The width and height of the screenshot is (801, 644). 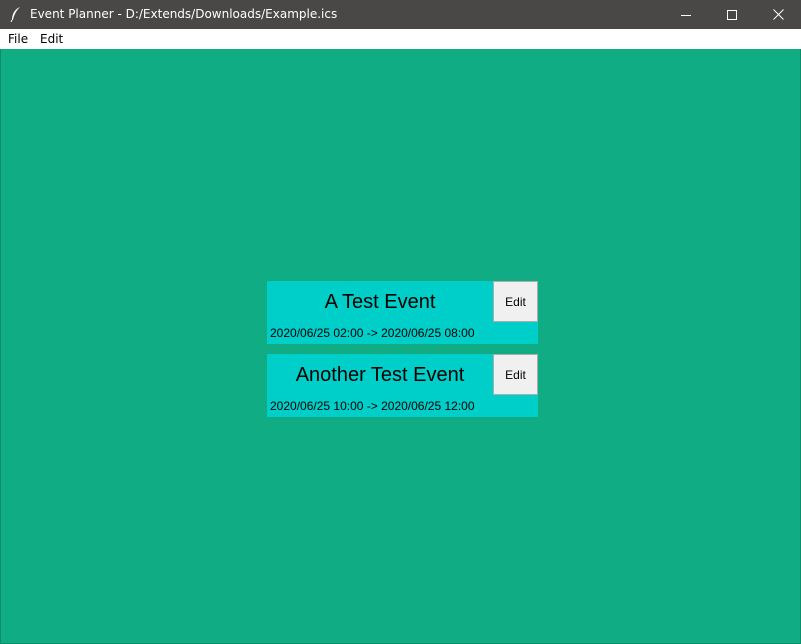 What do you see at coordinates (400, 39) in the screenshot?
I see `menu-bar: File Edit` at bounding box center [400, 39].